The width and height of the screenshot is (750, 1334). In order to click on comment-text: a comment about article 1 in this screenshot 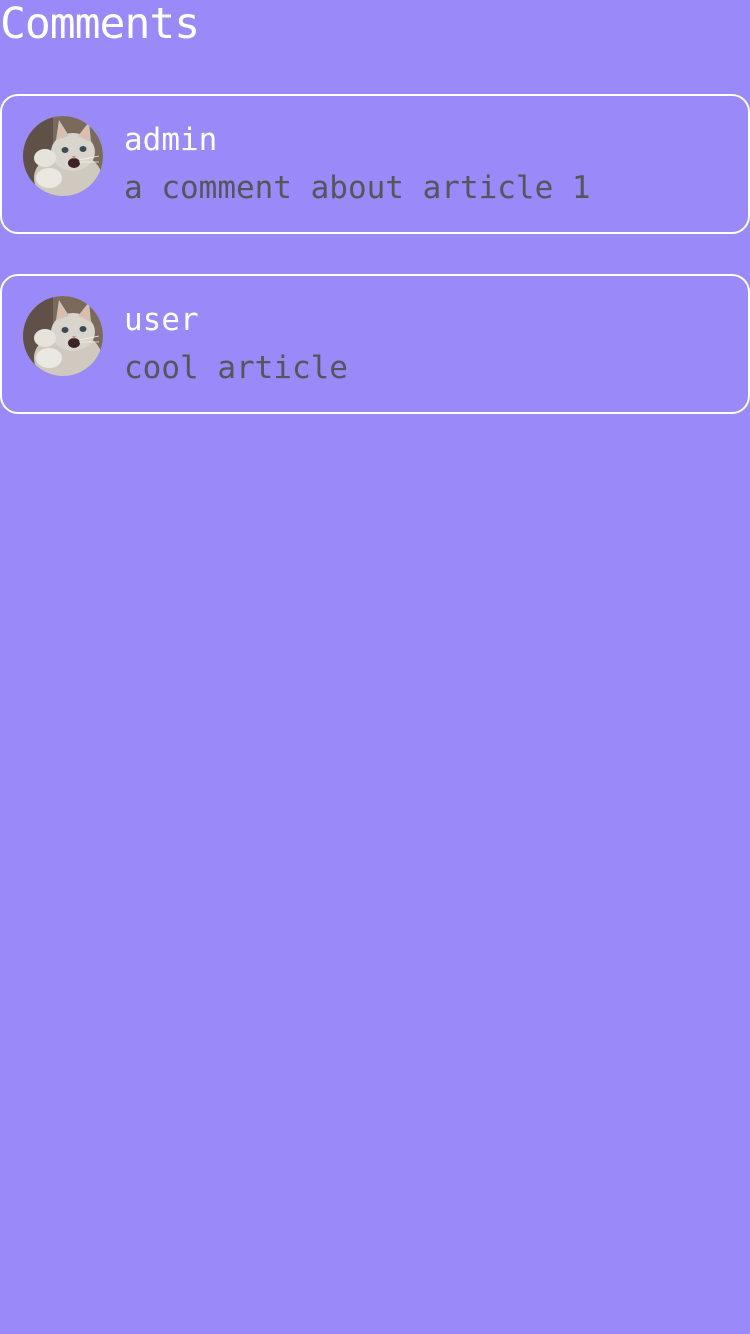, I will do `click(357, 188)`.